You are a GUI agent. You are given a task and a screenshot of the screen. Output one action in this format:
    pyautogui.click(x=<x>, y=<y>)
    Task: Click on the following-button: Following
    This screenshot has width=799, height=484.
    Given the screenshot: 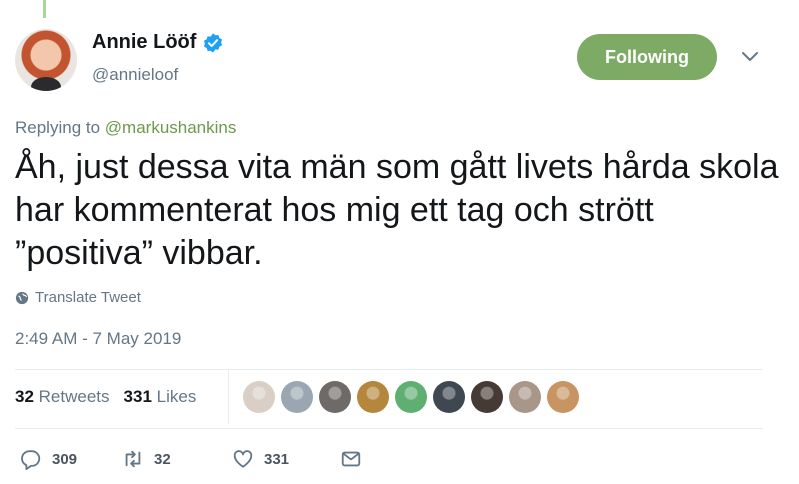 What is the action you would take?
    pyautogui.click(x=647, y=57)
    